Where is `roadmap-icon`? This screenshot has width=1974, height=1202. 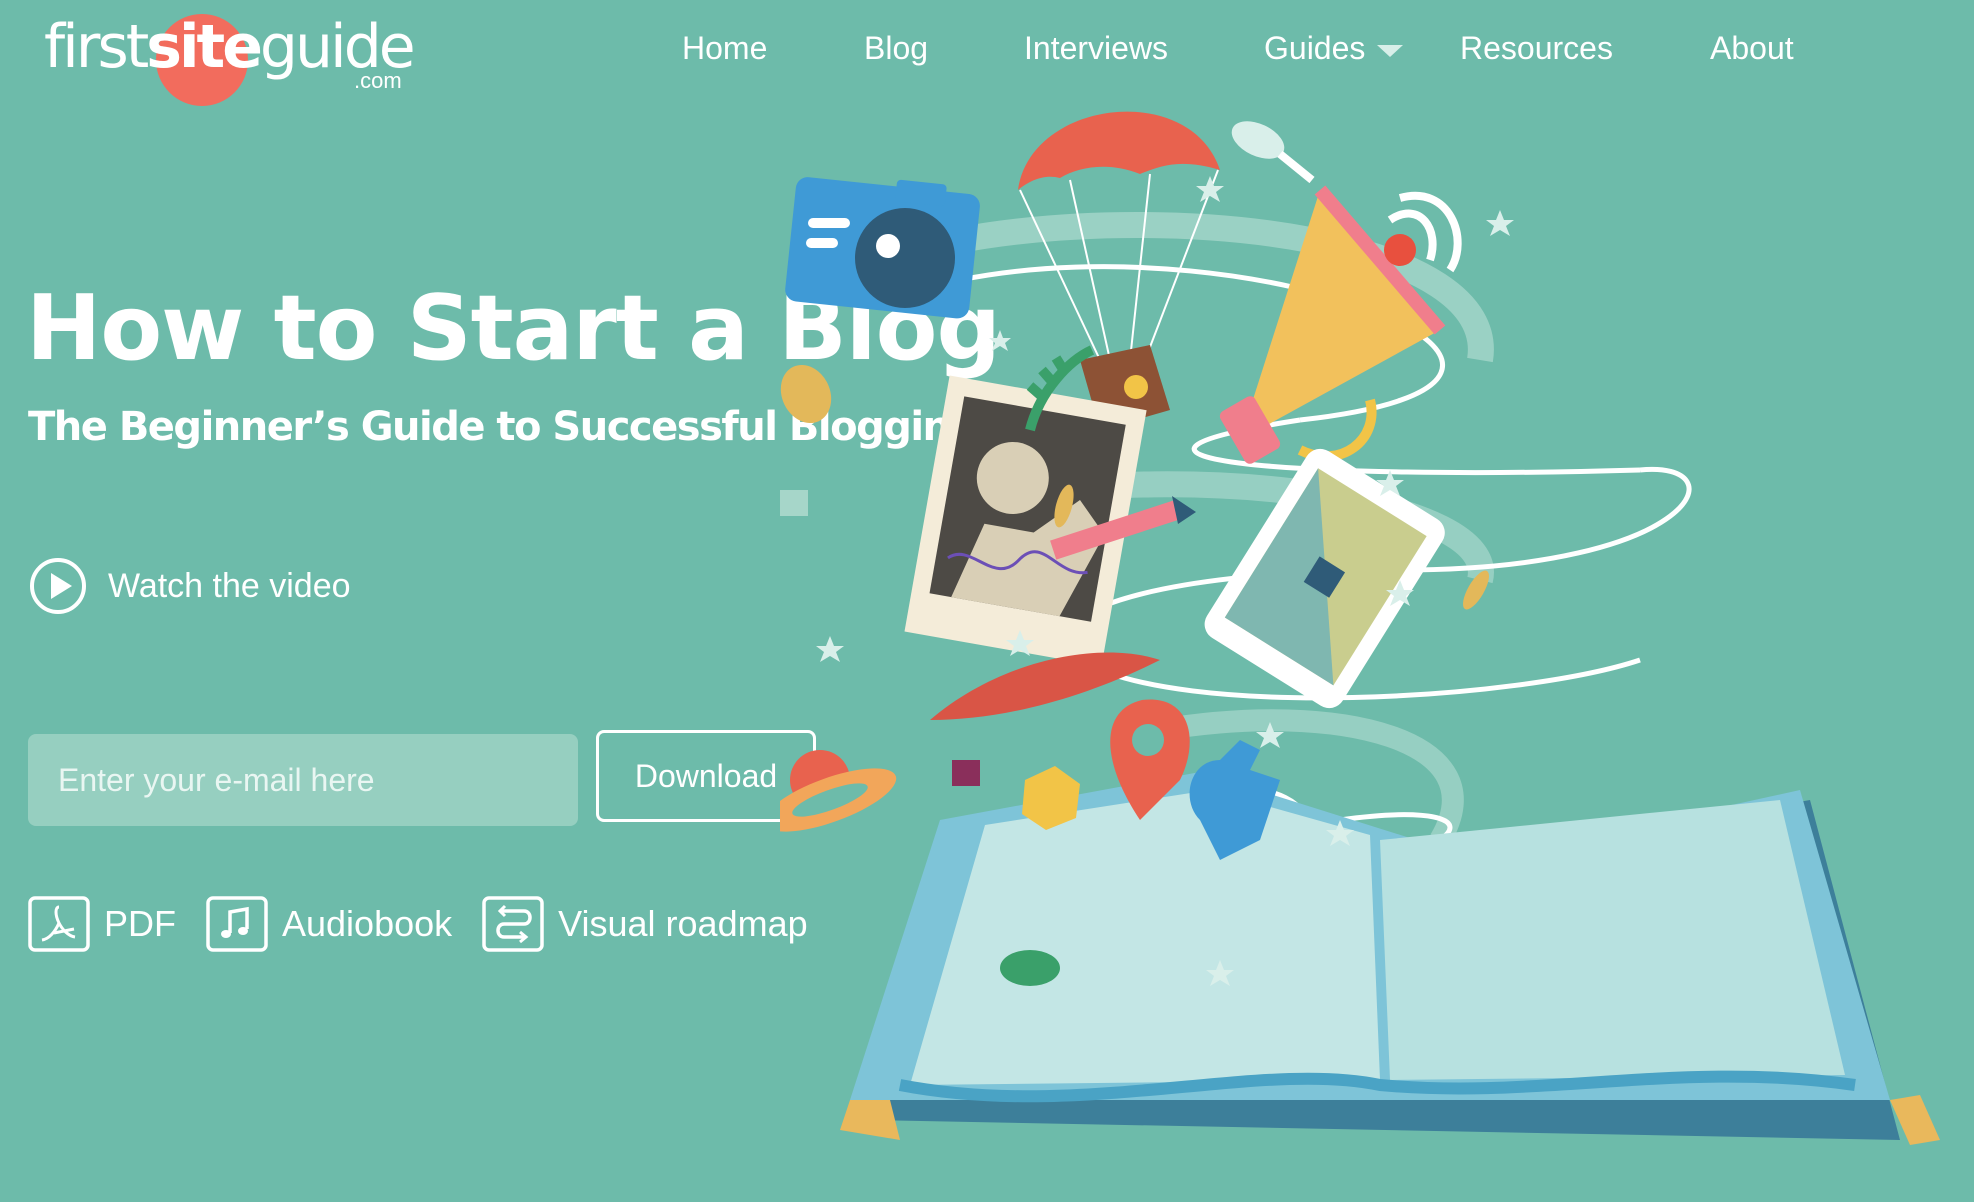 roadmap-icon is located at coordinates (513, 924).